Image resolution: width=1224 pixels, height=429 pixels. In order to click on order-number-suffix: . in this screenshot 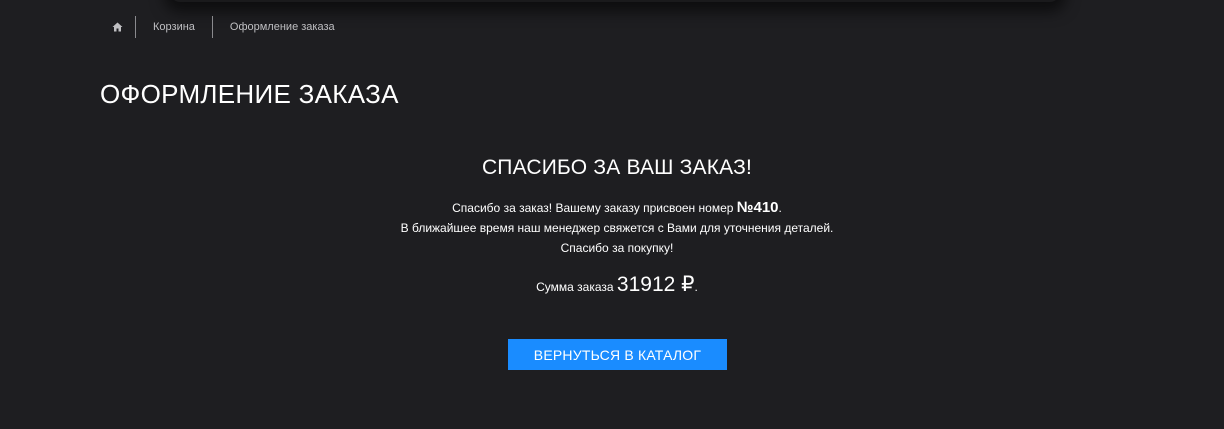, I will do `click(780, 208)`.